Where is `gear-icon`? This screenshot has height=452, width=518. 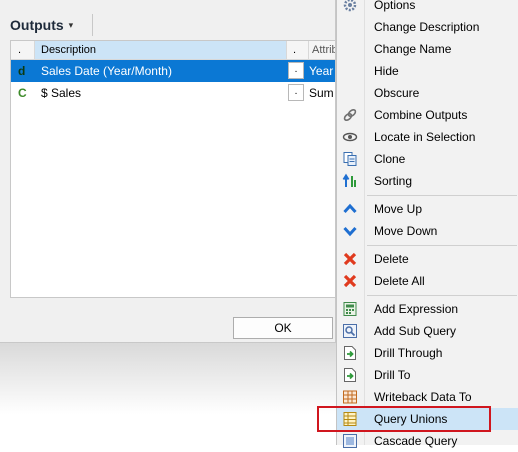
gear-icon is located at coordinates (350, 6).